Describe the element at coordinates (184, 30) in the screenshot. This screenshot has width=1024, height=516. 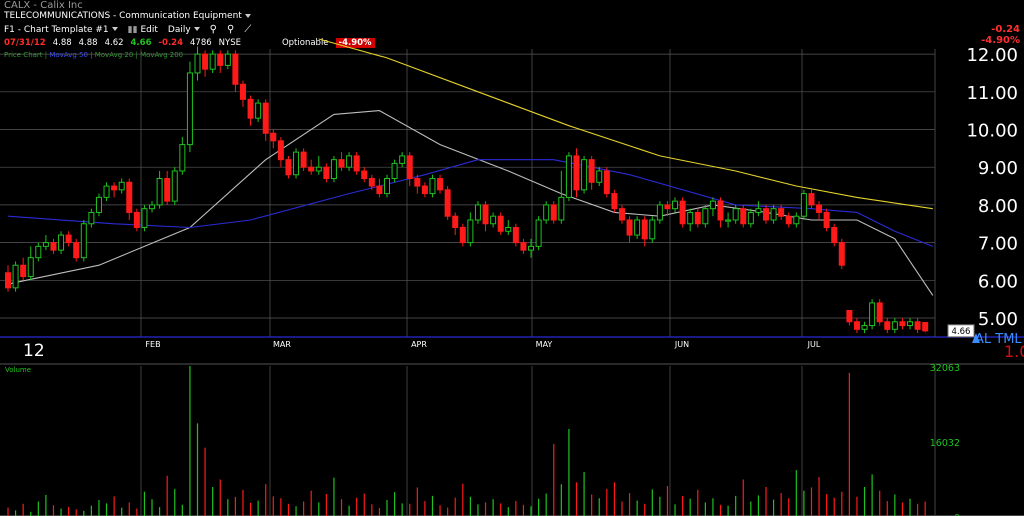
I see `period-dropdown: Daily` at that location.